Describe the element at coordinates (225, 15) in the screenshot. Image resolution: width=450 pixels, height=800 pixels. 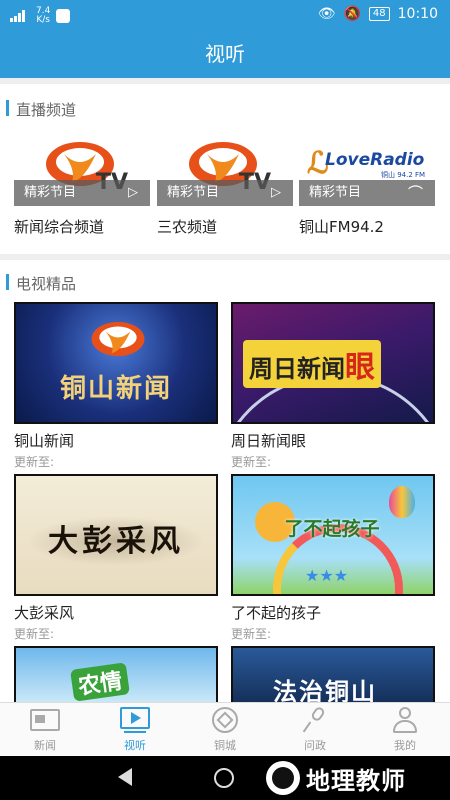
I see `status-bar: 7.4 K/s 👁 🔕 48 10:10` at that location.